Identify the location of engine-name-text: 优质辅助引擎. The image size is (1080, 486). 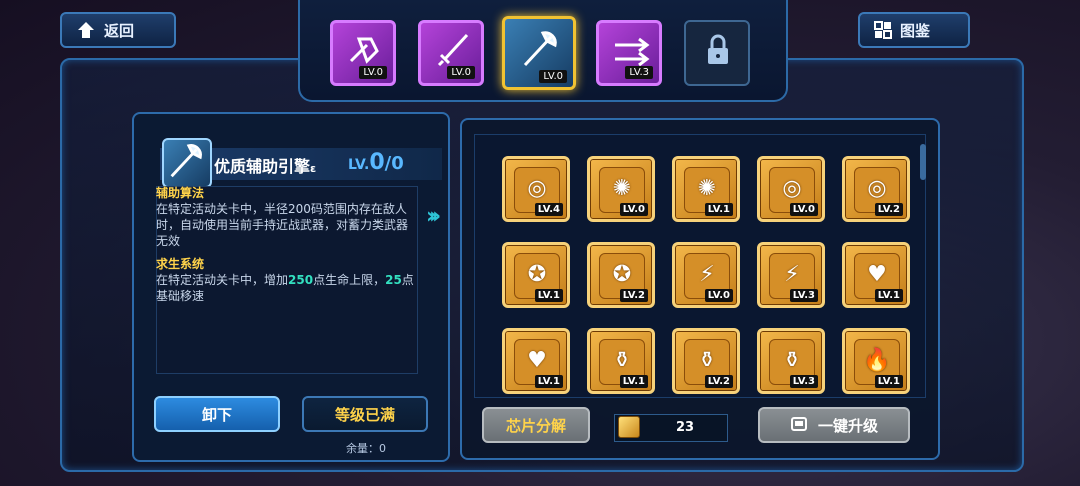
(262, 166).